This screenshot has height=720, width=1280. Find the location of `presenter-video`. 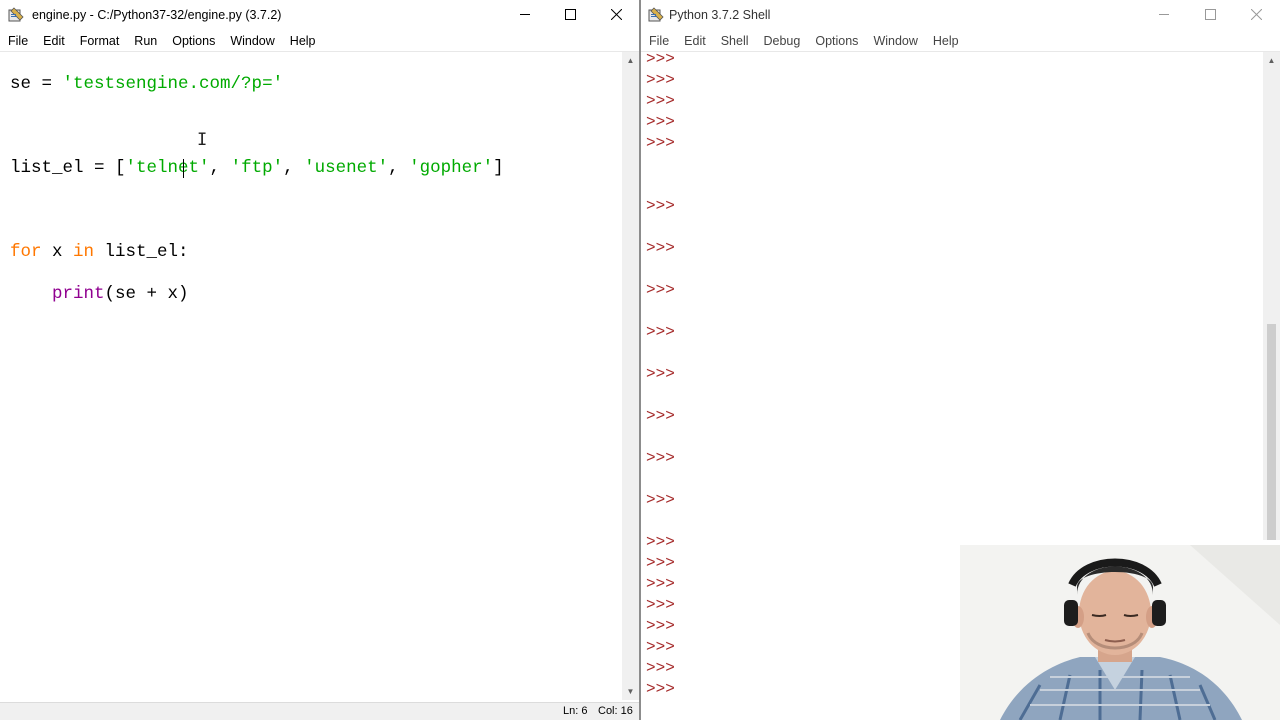

presenter-video is located at coordinates (1120, 632).